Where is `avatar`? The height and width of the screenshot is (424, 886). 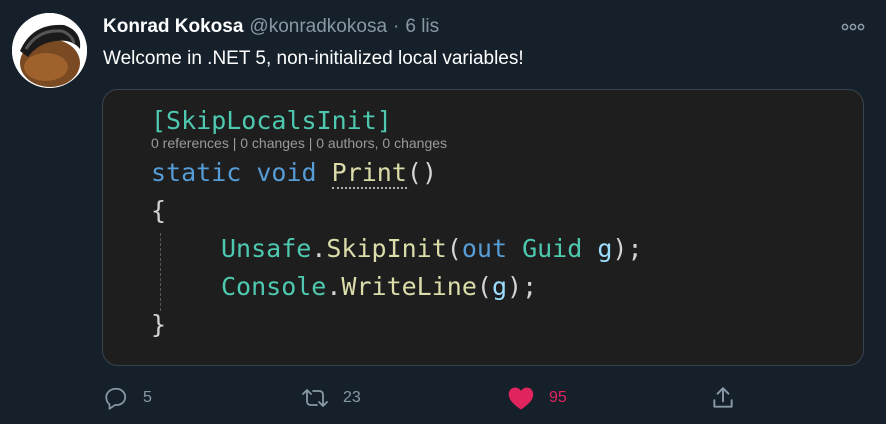 avatar is located at coordinates (49, 50).